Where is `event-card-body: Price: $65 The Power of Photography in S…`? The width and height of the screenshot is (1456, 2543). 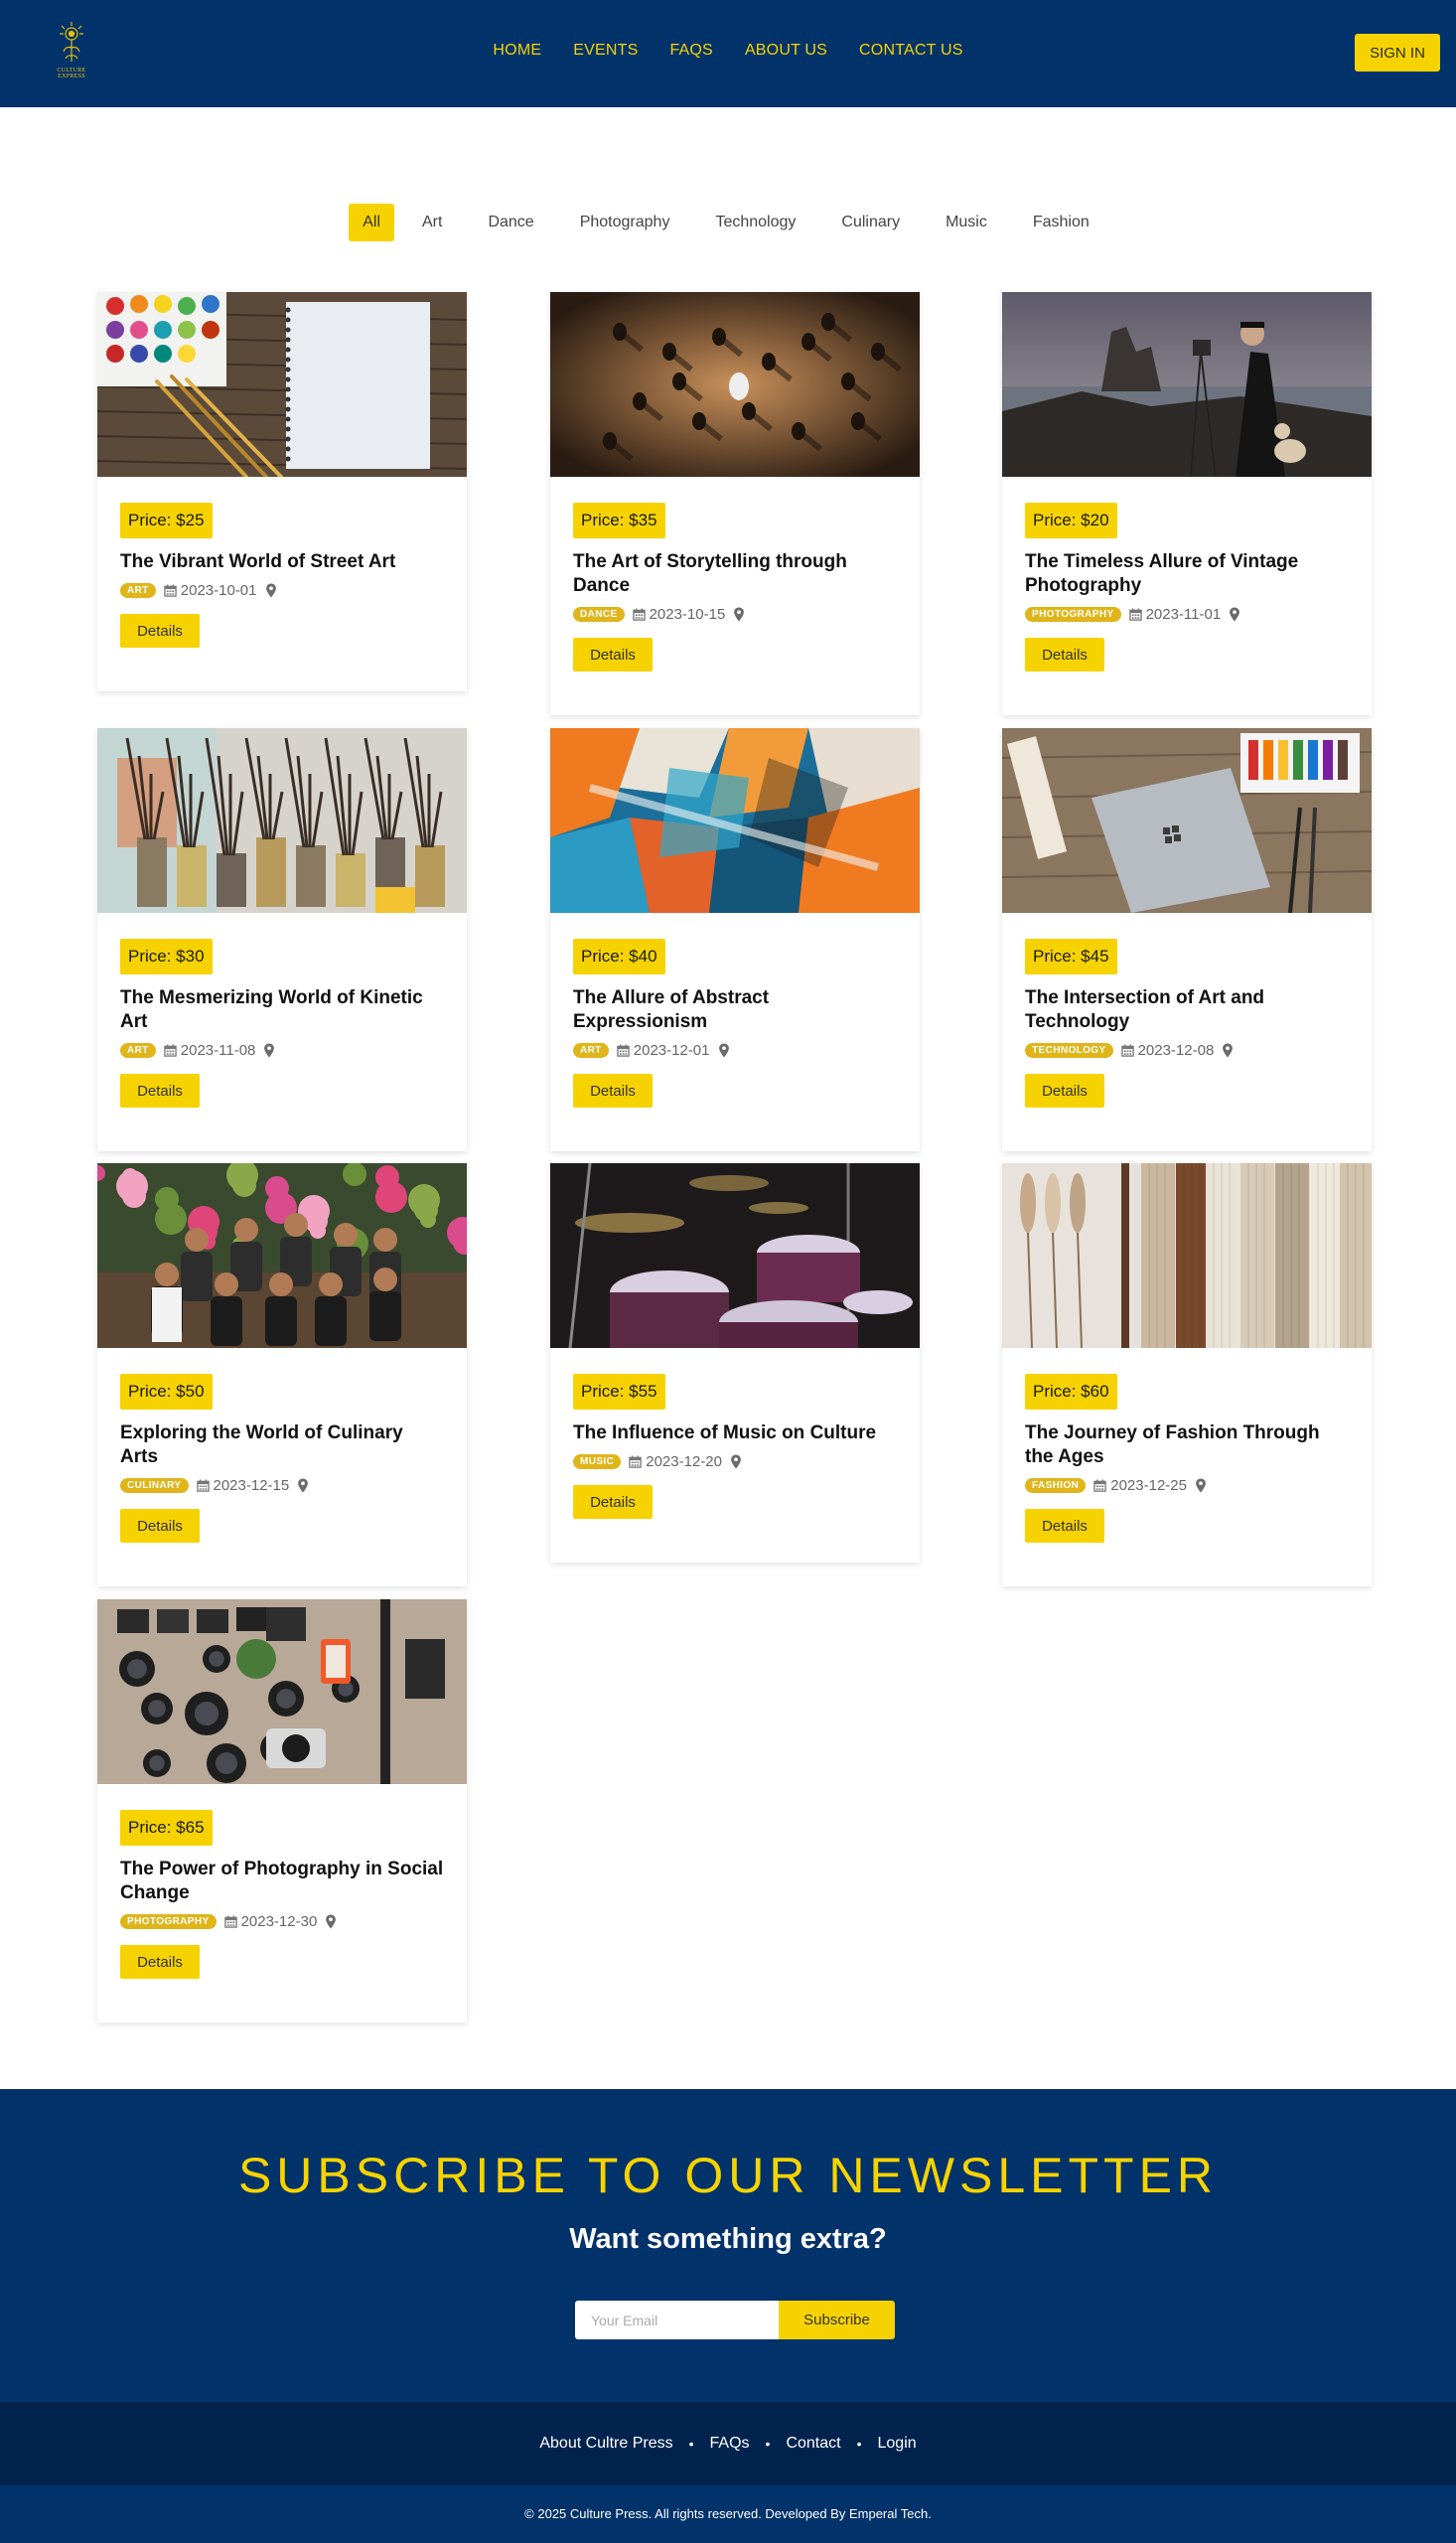
event-card-body: Price: $65 The Power of Photography in S… is located at coordinates (282, 1903).